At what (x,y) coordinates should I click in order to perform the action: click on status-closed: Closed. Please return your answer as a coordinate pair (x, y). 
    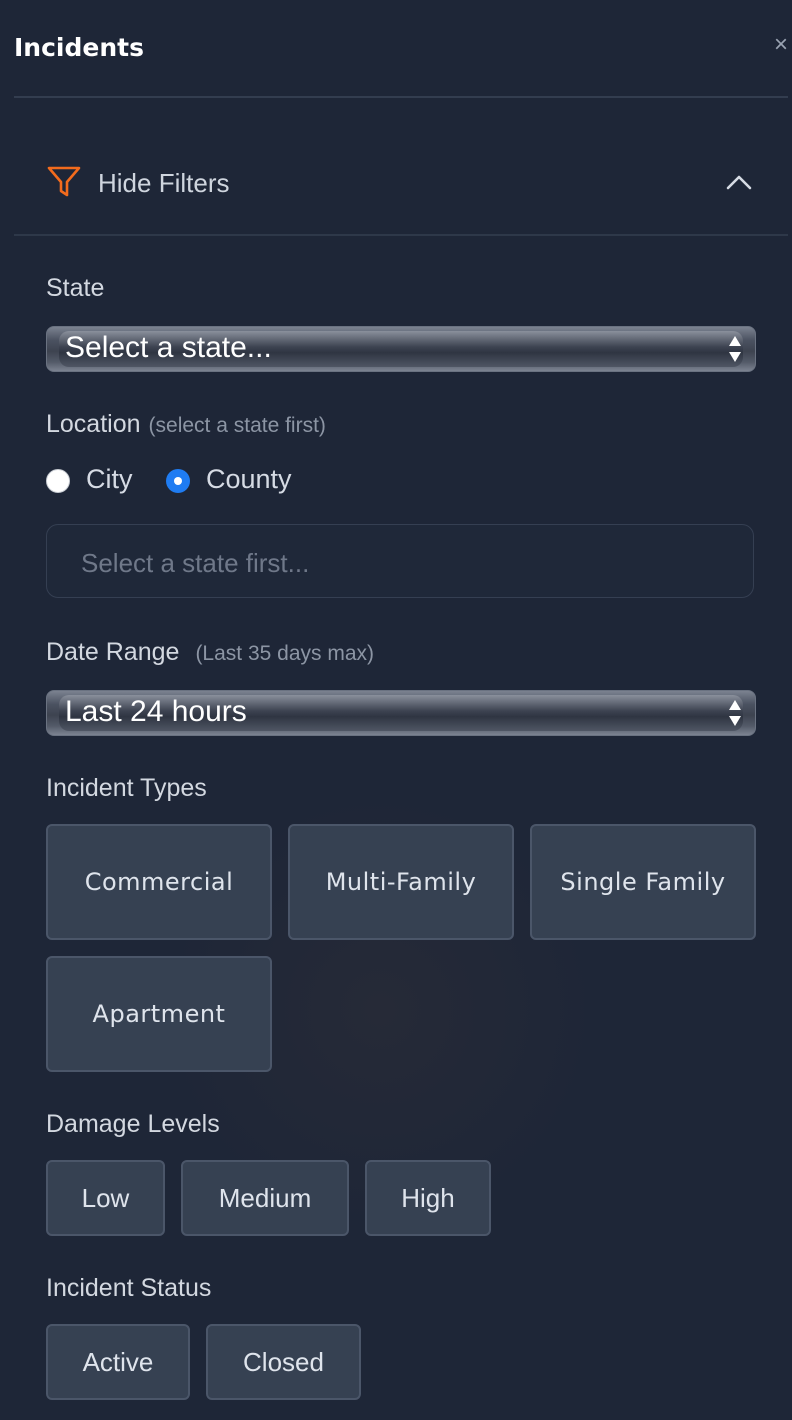
    Looking at the image, I should click on (283, 1362).